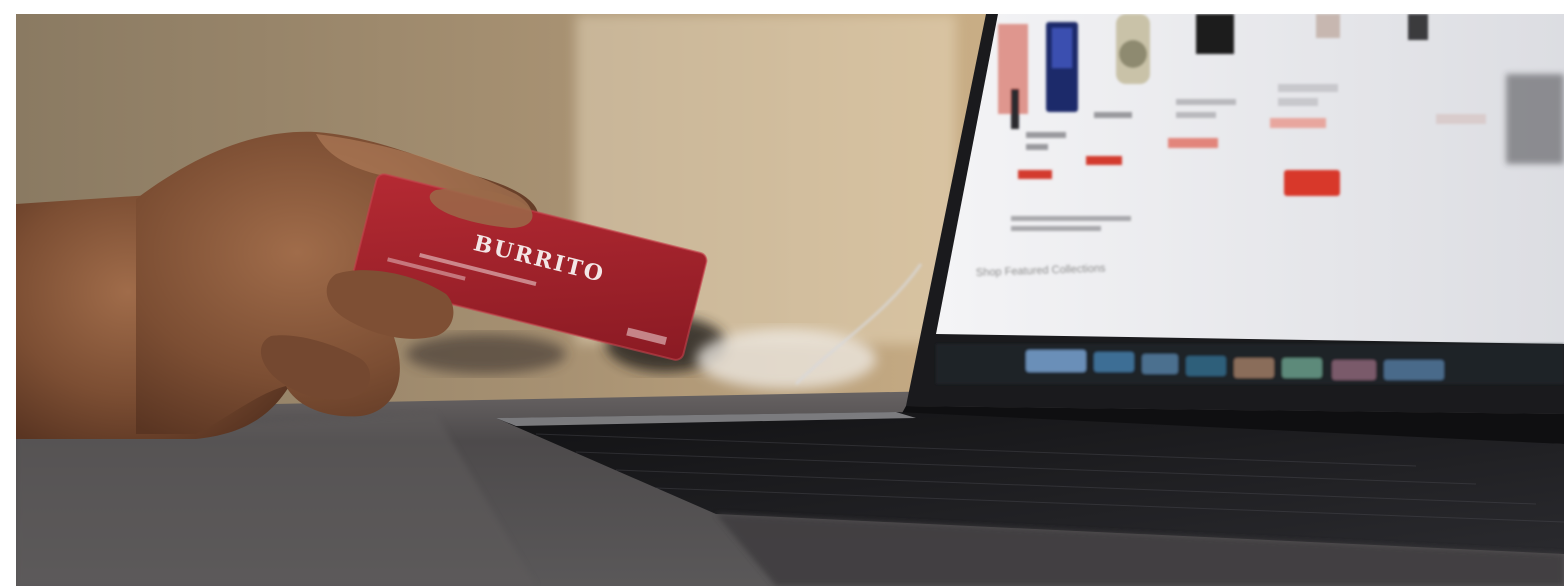 This screenshot has height=586, width=1564. Describe the element at coordinates (1312, 183) in the screenshot. I see `add-to-cart-button` at that location.